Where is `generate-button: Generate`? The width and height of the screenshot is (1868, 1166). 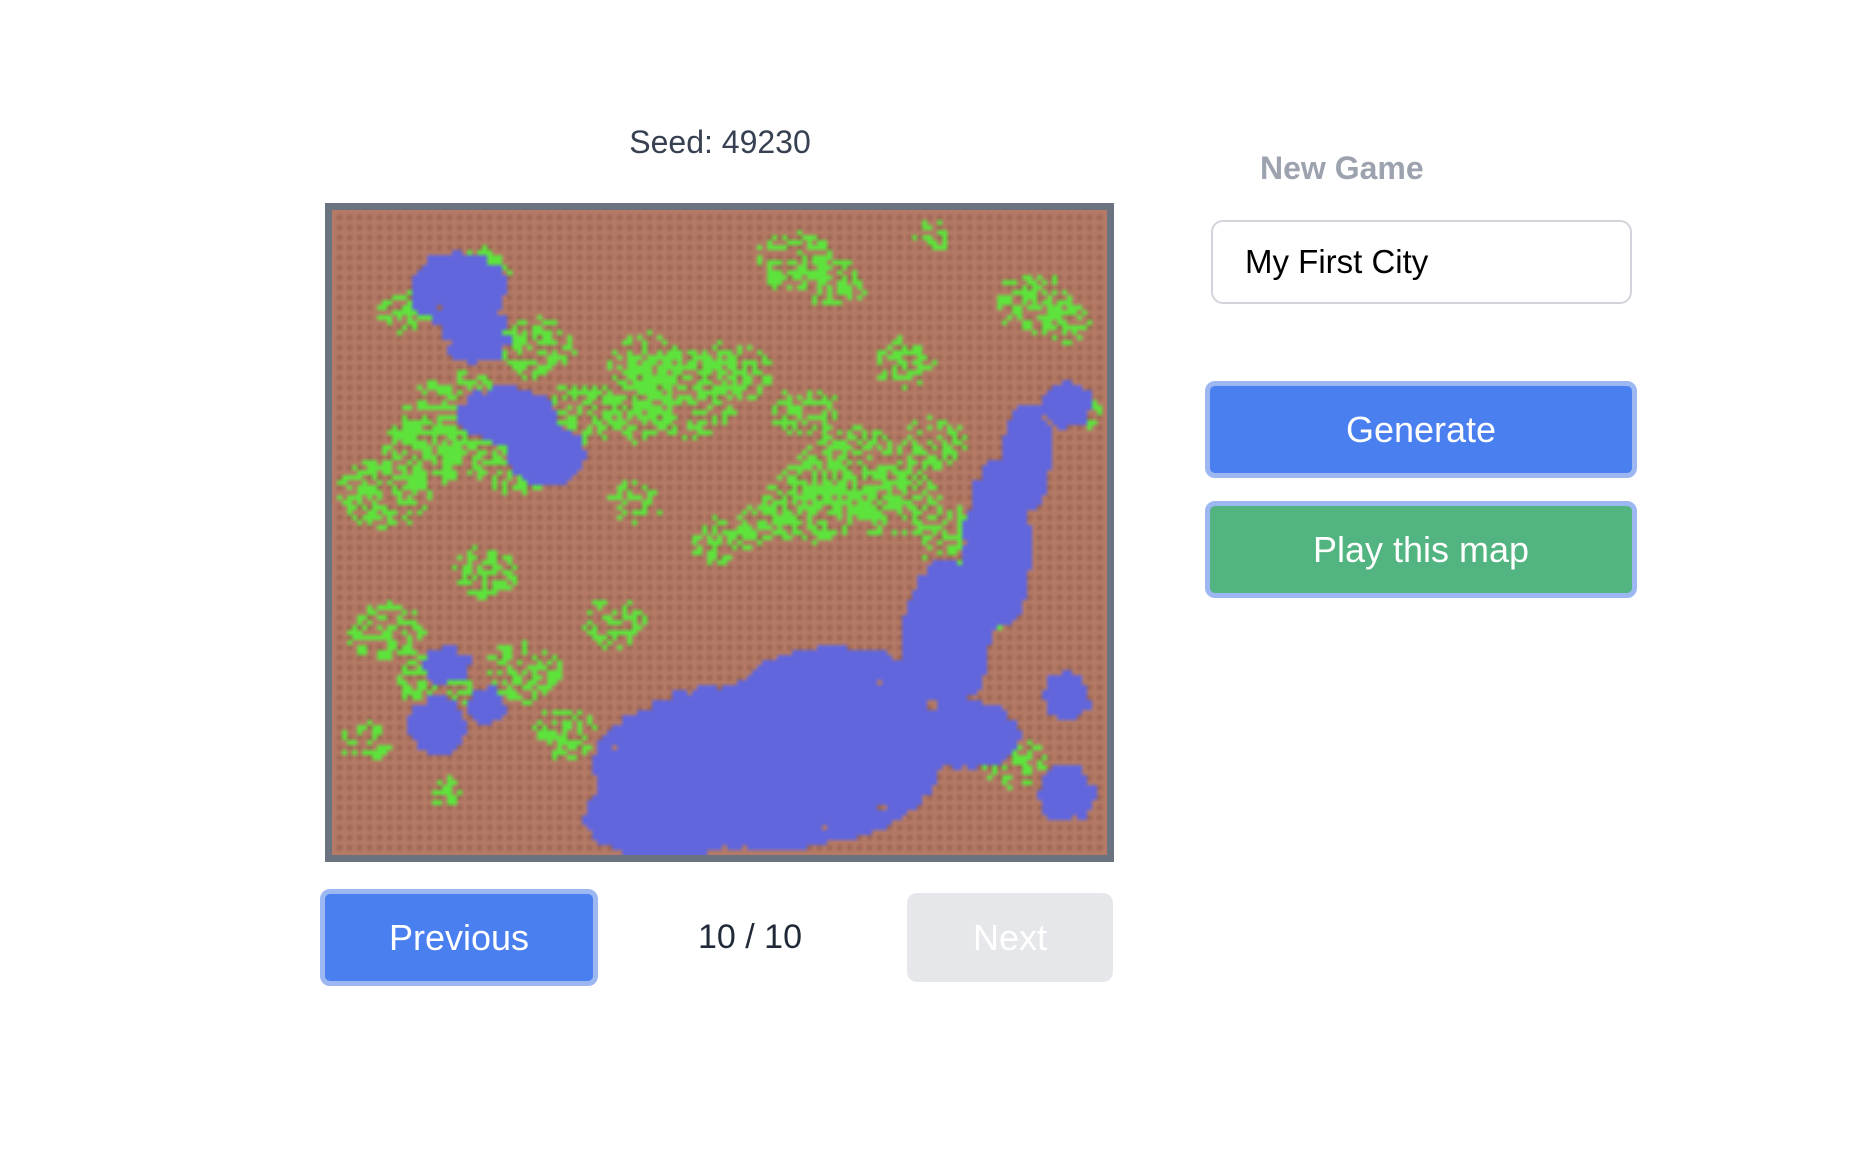
generate-button: Generate is located at coordinates (1421, 429).